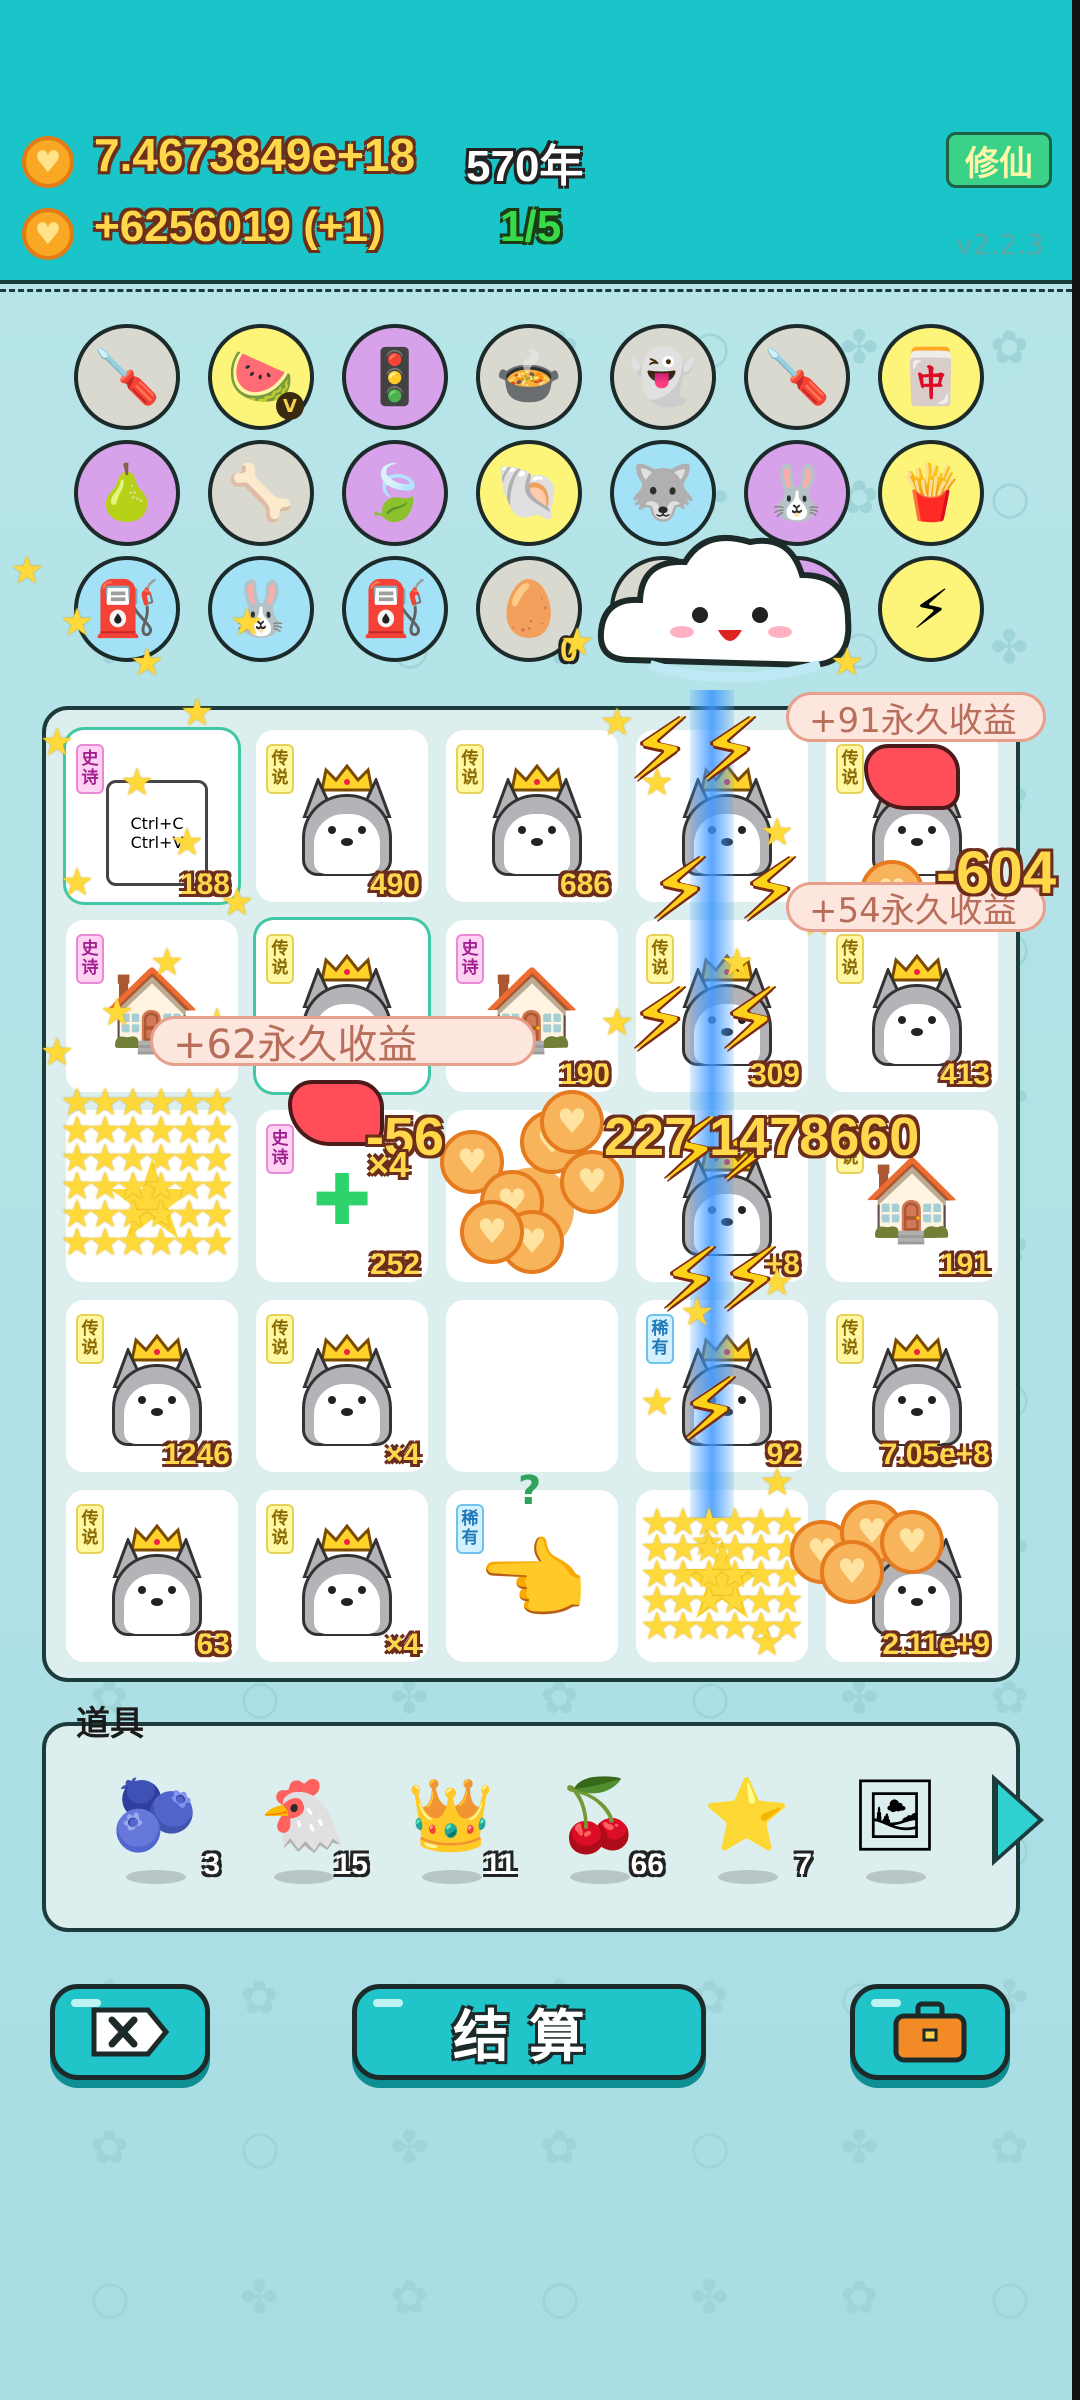 This screenshot has height=2400, width=1080. I want to click on pomelo-icon: 🍐, so click(127, 493).